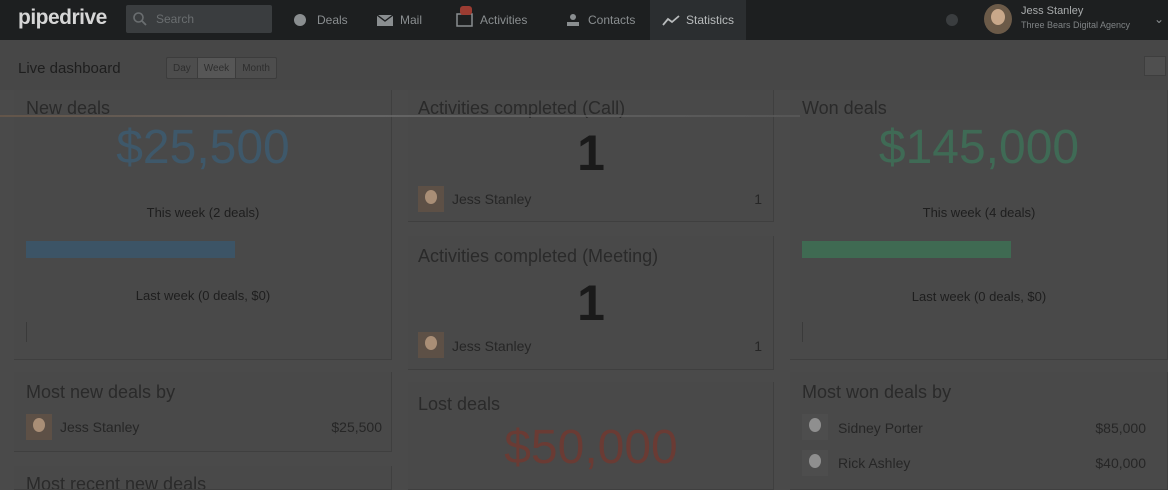 The width and height of the screenshot is (1168, 490). What do you see at coordinates (758, 346) in the screenshot?
I see `activities-meeting-user-count: 1` at bounding box center [758, 346].